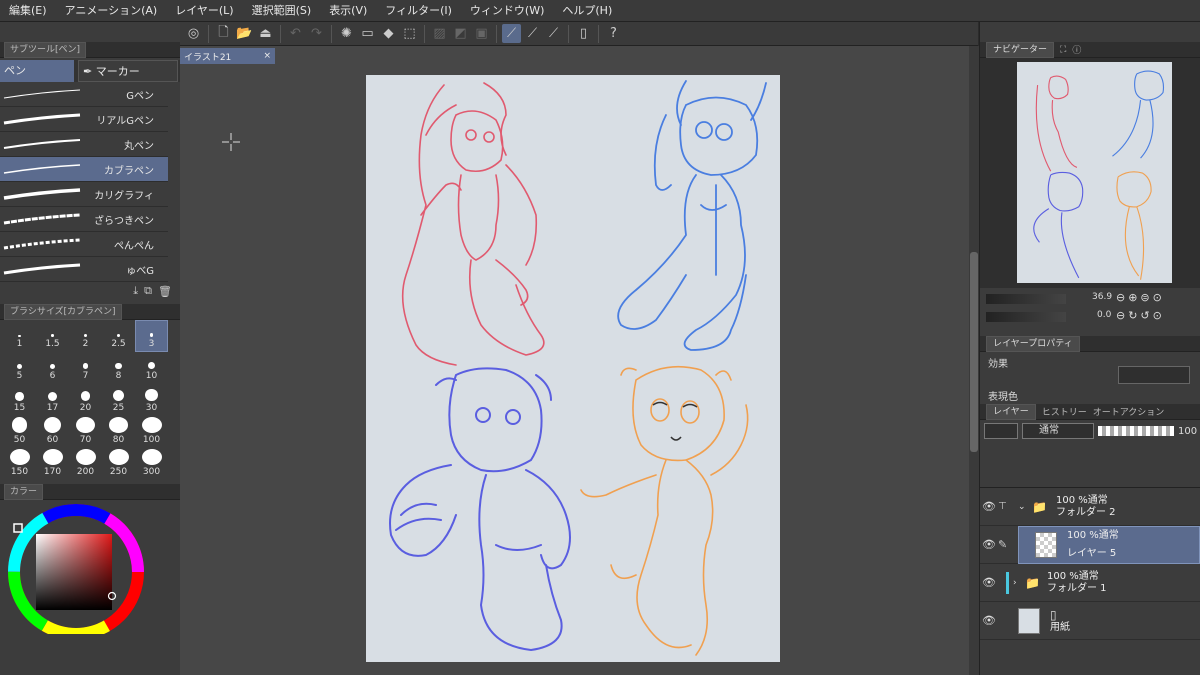 The height and width of the screenshot is (675, 1200). What do you see at coordinates (1064, 411) in the screenshot?
I see `tab-history: ヒストリー` at bounding box center [1064, 411].